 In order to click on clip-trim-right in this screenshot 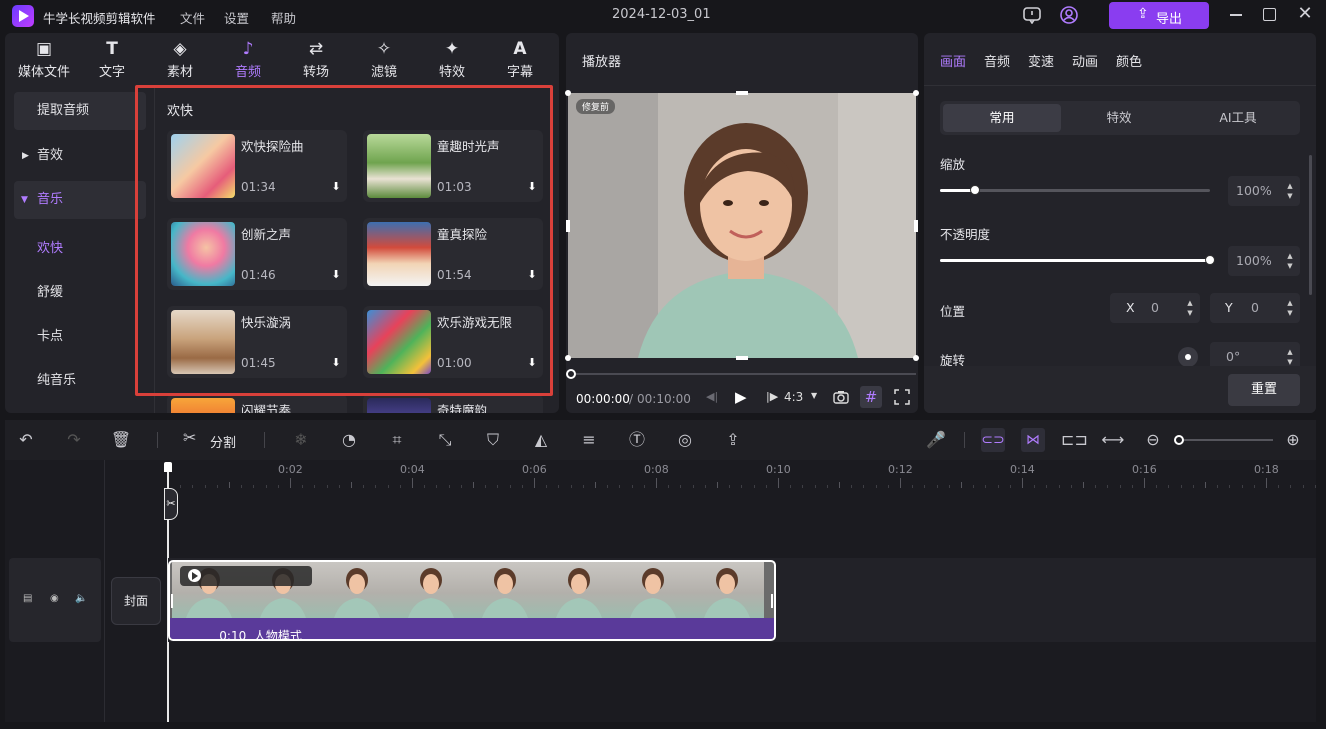, I will do `click(772, 601)`.